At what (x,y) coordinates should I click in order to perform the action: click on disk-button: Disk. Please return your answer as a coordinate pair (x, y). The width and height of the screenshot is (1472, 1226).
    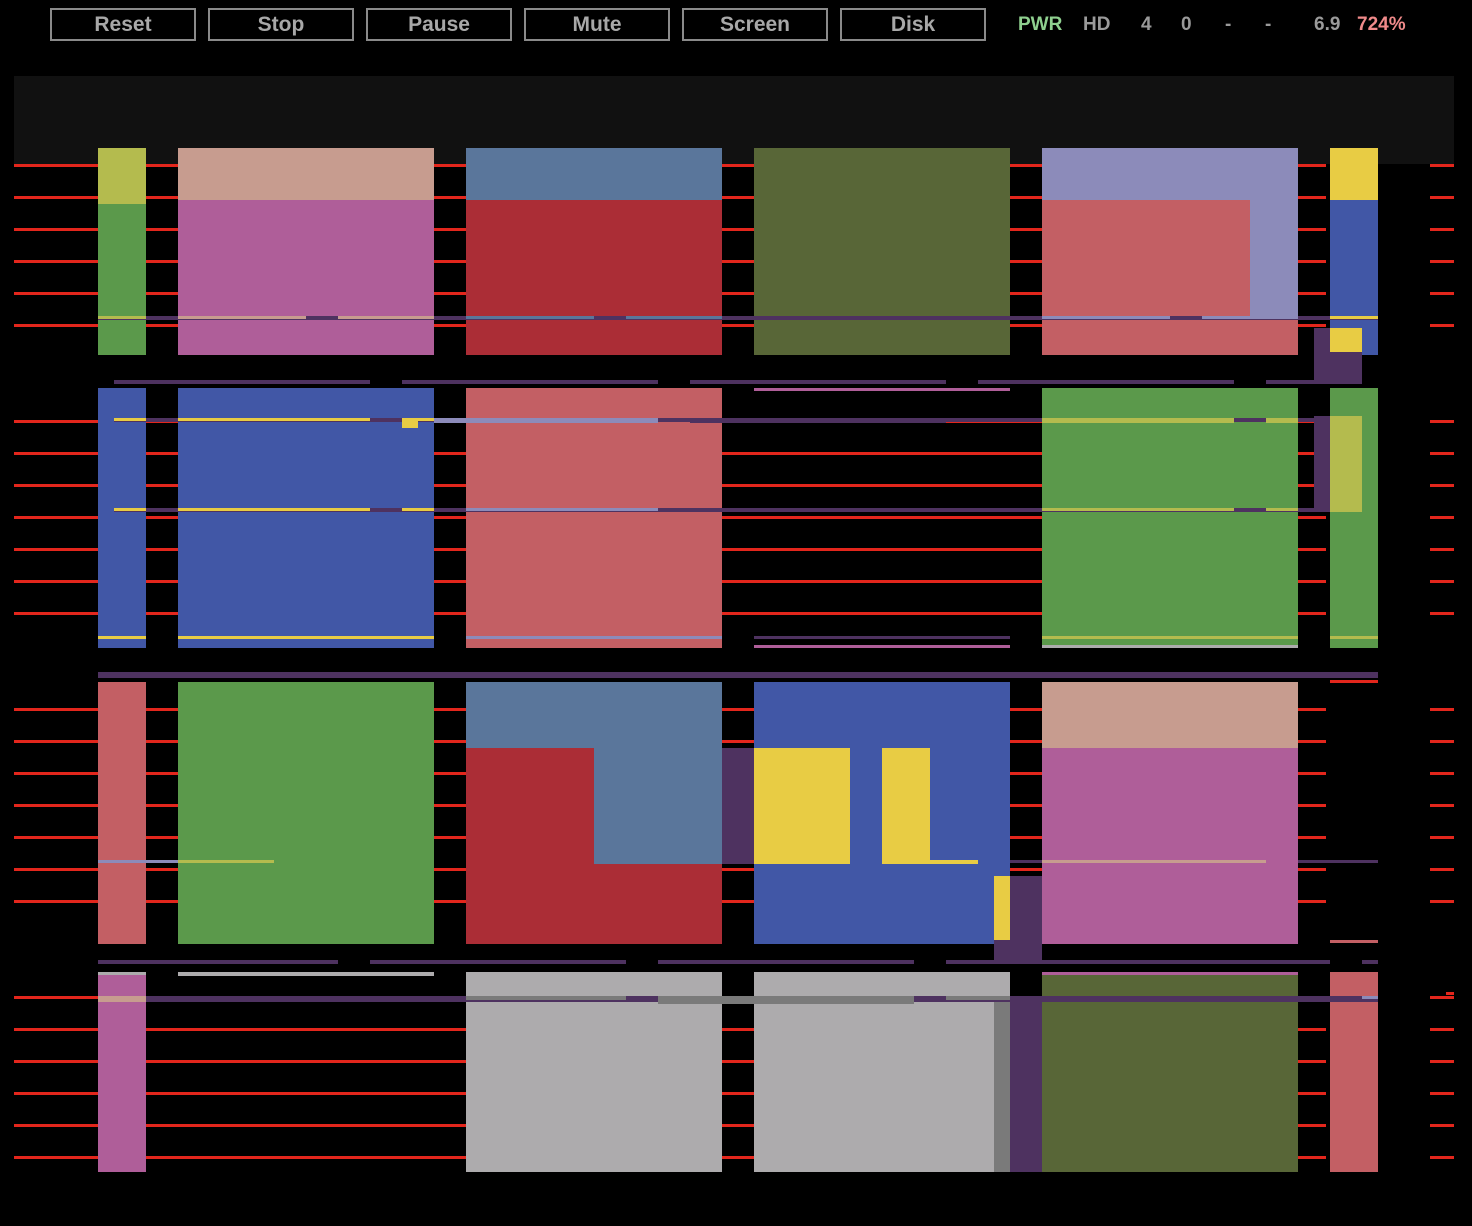
    Looking at the image, I should click on (913, 24).